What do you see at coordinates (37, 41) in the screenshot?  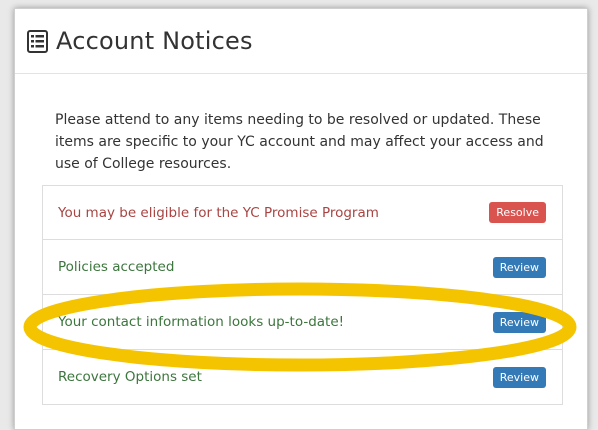 I see `list-alt-icon` at bounding box center [37, 41].